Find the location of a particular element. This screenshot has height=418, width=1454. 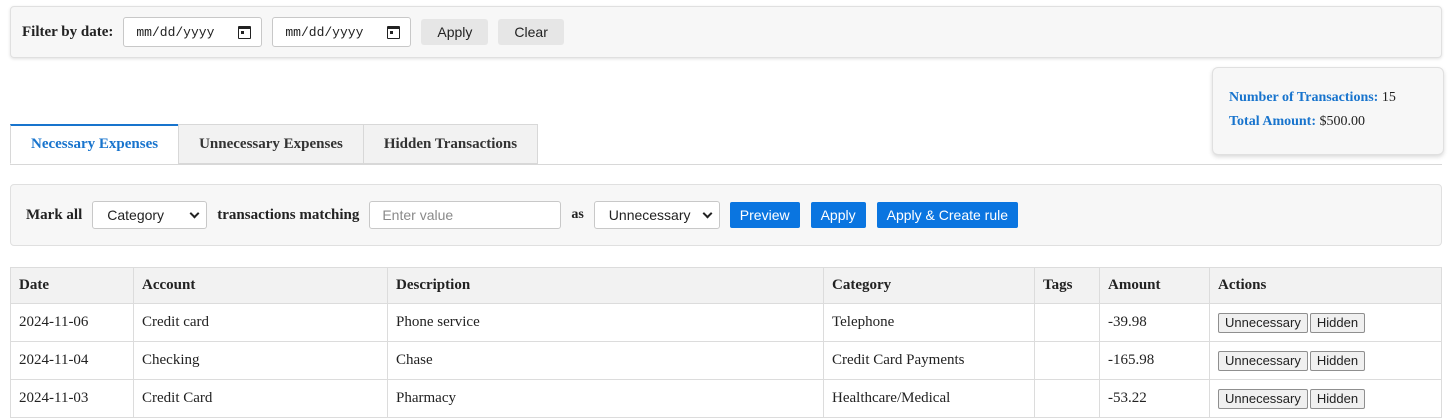

tab-unnecessary-expenses: Unnecessary Expenses is located at coordinates (271, 144).